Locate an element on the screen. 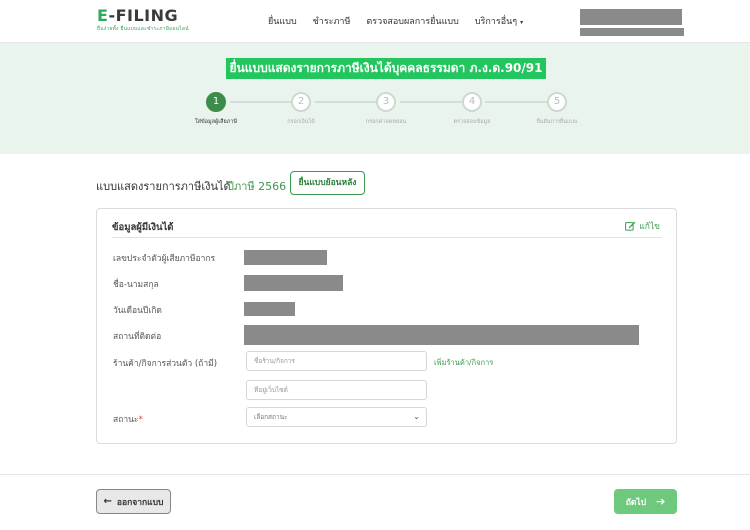 The width and height of the screenshot is (750, 530). step-1: 1 ใส่ข้อมูลผู้เสียภาษี is located at coordinates (216, 109).